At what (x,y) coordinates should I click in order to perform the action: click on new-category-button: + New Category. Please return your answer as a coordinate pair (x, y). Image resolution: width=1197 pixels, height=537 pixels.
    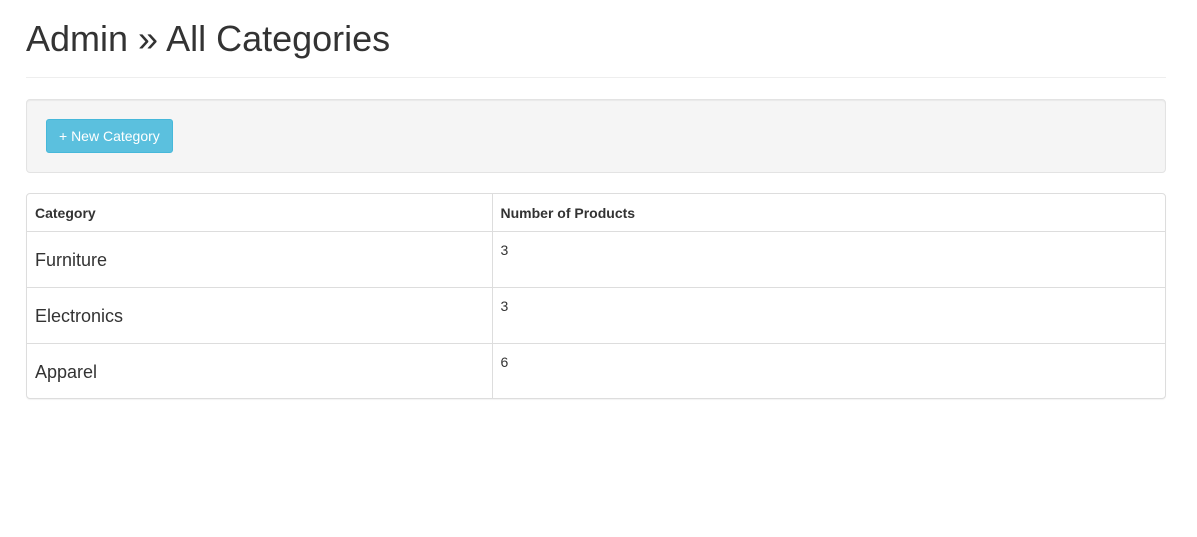
    Looking at the image, I should click on (109, 136).